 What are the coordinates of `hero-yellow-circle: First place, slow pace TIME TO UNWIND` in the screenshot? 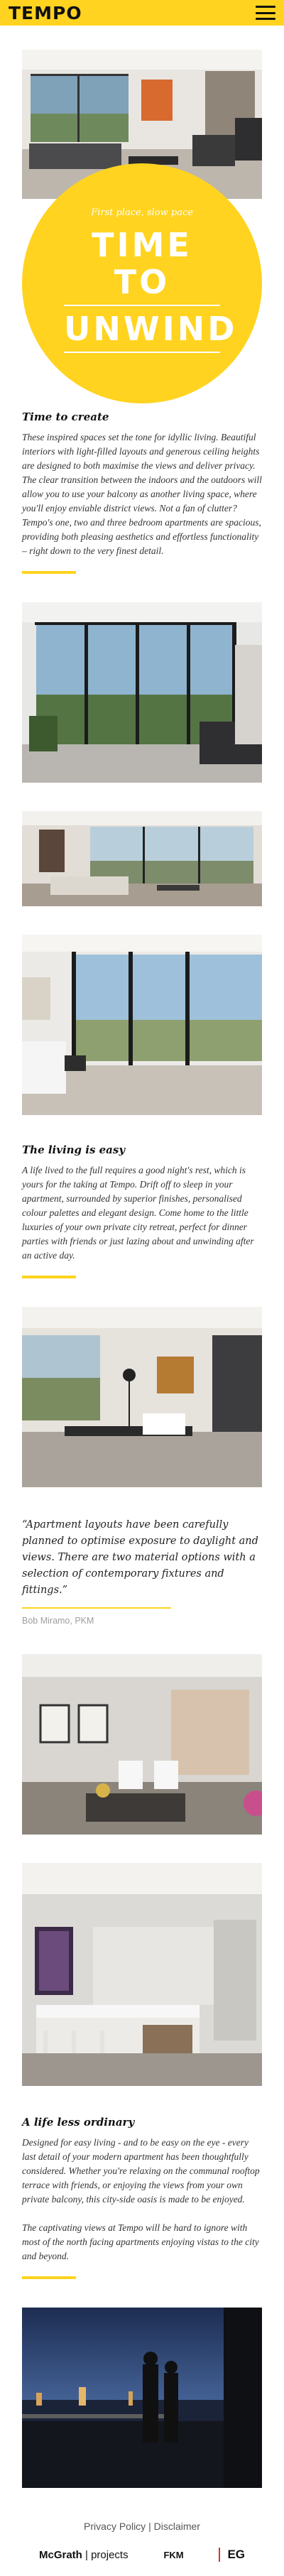 It's located at (142, 283).